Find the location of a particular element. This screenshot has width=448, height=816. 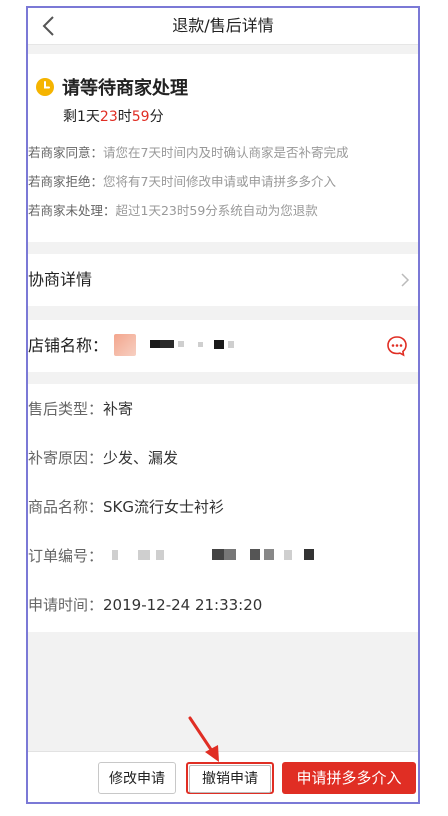

store-label: 店铺名称： is located at coordinates (68, 345).